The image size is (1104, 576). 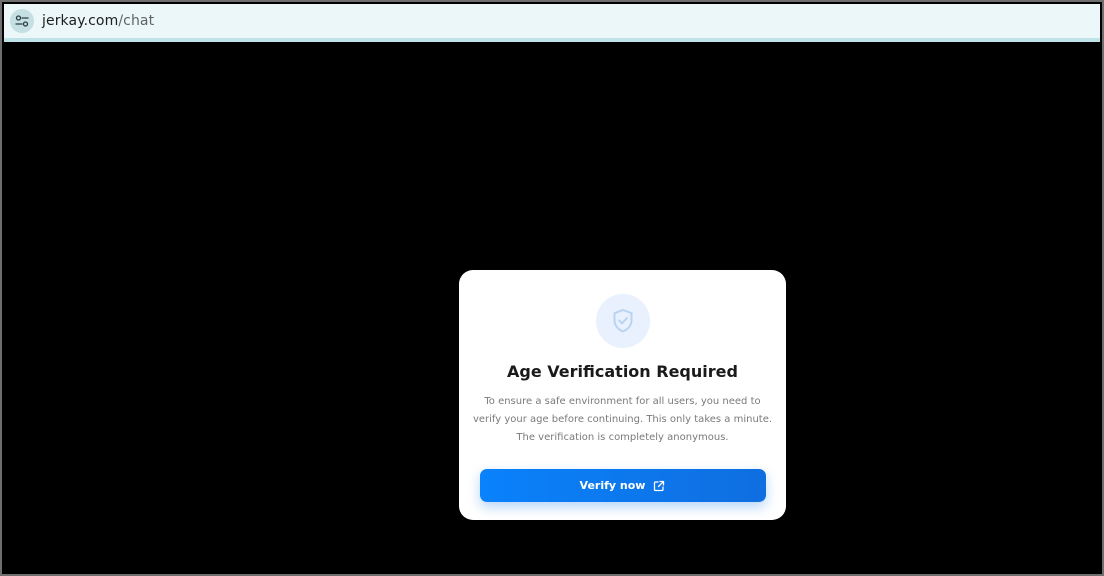 I want to click on tune-icon, so click(x=22, y=21).